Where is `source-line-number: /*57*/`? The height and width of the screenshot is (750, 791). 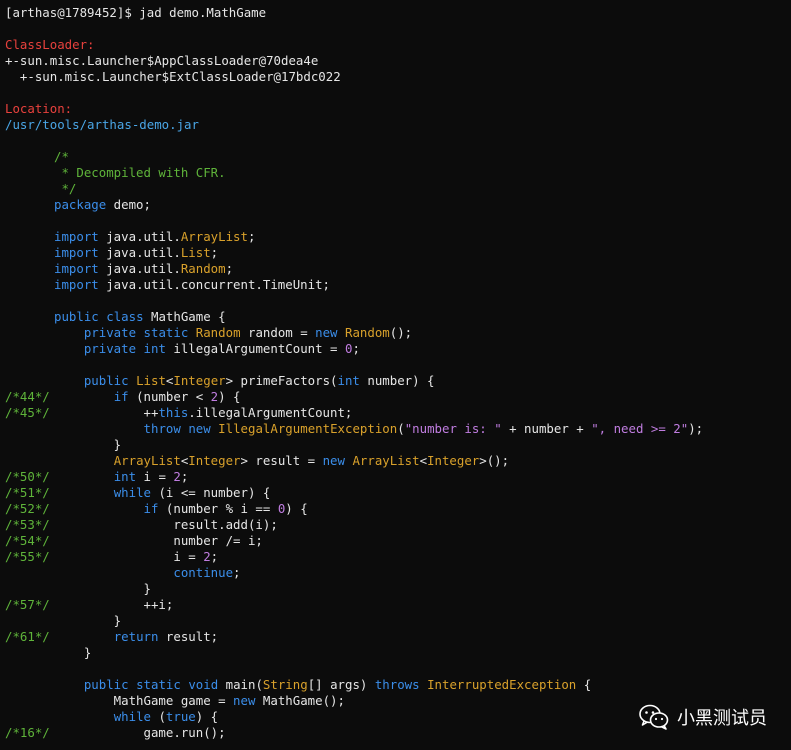 source-line-number: /*57*/ is located at coordinates (27, 604).